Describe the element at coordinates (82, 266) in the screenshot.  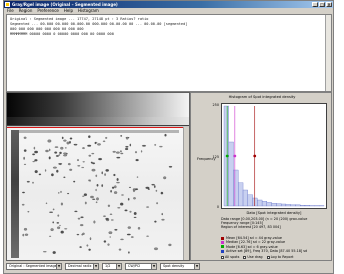
I see `radix-select: Decimal radix ▼` at that location.